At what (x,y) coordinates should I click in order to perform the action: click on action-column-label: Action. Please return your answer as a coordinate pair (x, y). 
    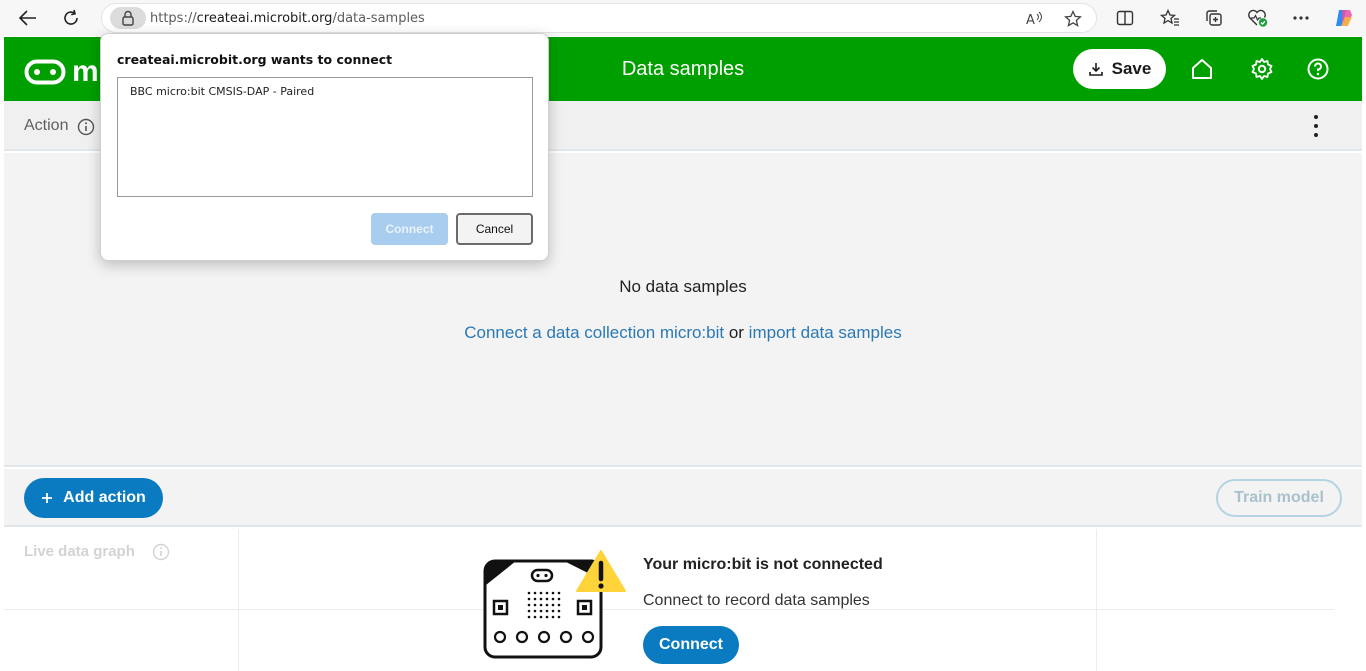
    Looking at the image, I should click on (46, 125).